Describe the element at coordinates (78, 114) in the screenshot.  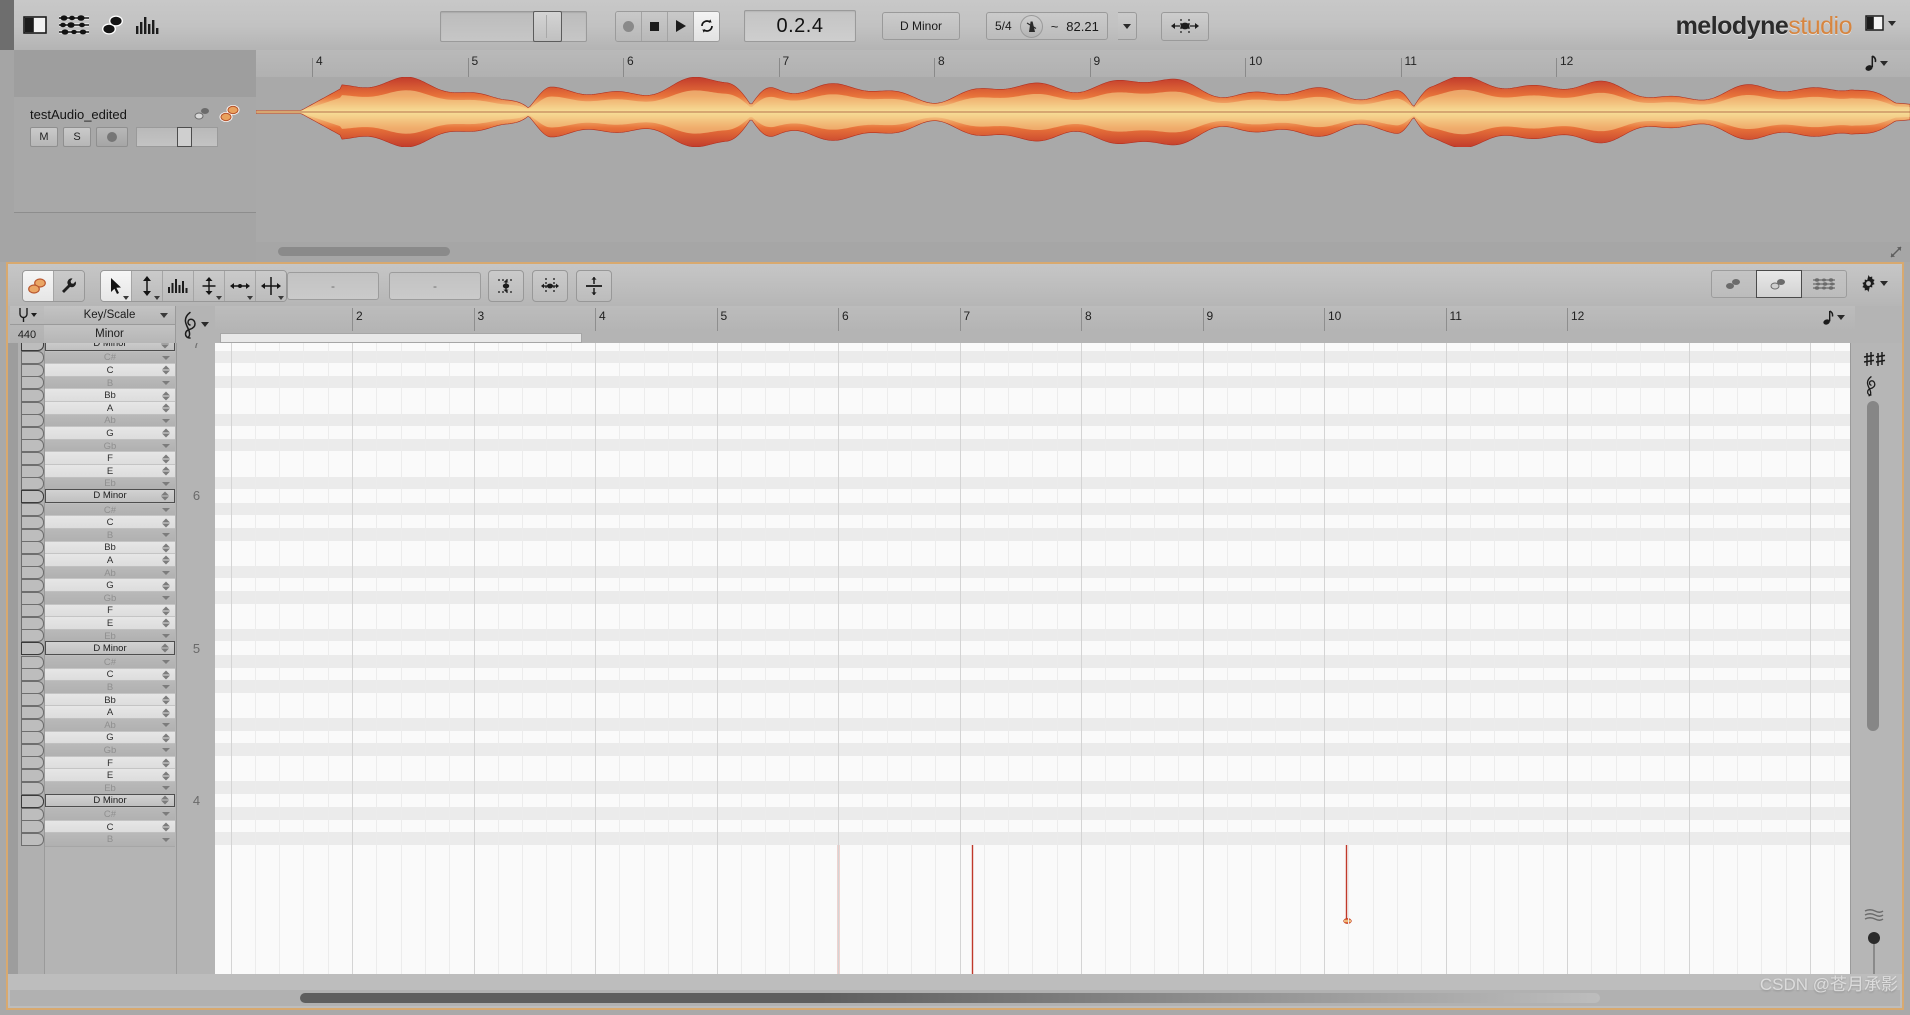
I see `track-name: testAudio_edited` at that location.